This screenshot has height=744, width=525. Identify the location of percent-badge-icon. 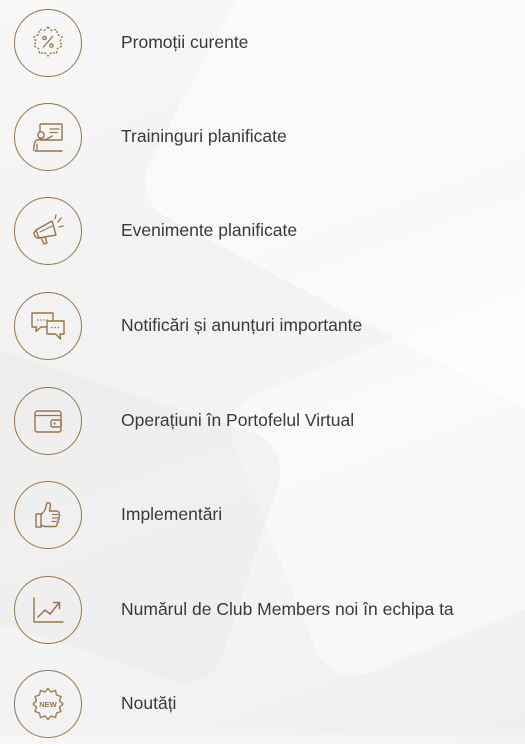
(48, 41).